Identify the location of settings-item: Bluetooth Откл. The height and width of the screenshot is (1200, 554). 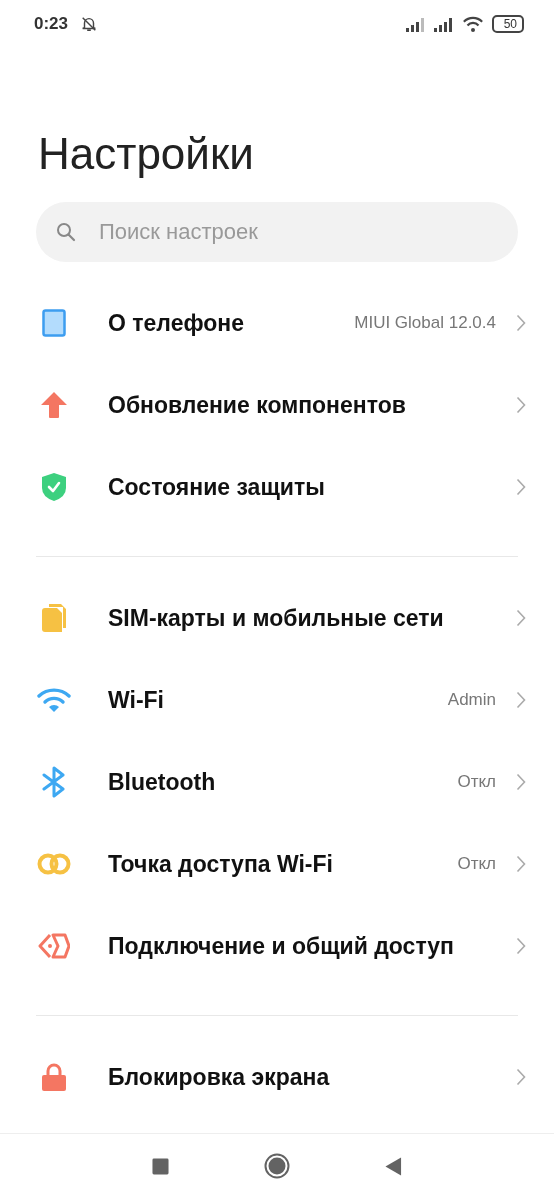
(277, 782).